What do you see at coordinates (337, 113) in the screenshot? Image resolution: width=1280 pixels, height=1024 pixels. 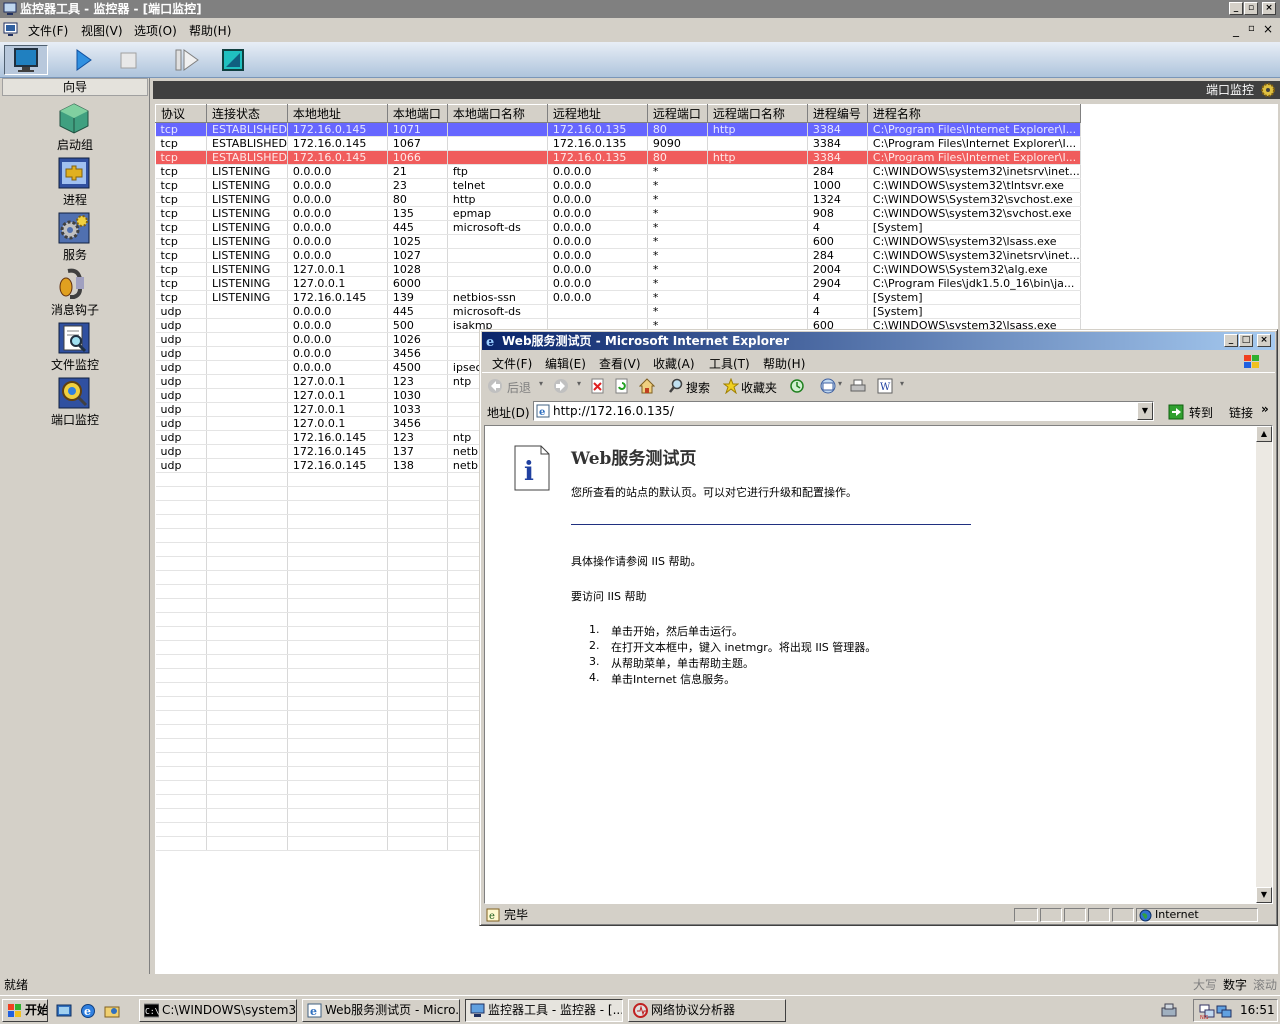 I see `column-header: 本地地址` at bounding box center [337, 113].